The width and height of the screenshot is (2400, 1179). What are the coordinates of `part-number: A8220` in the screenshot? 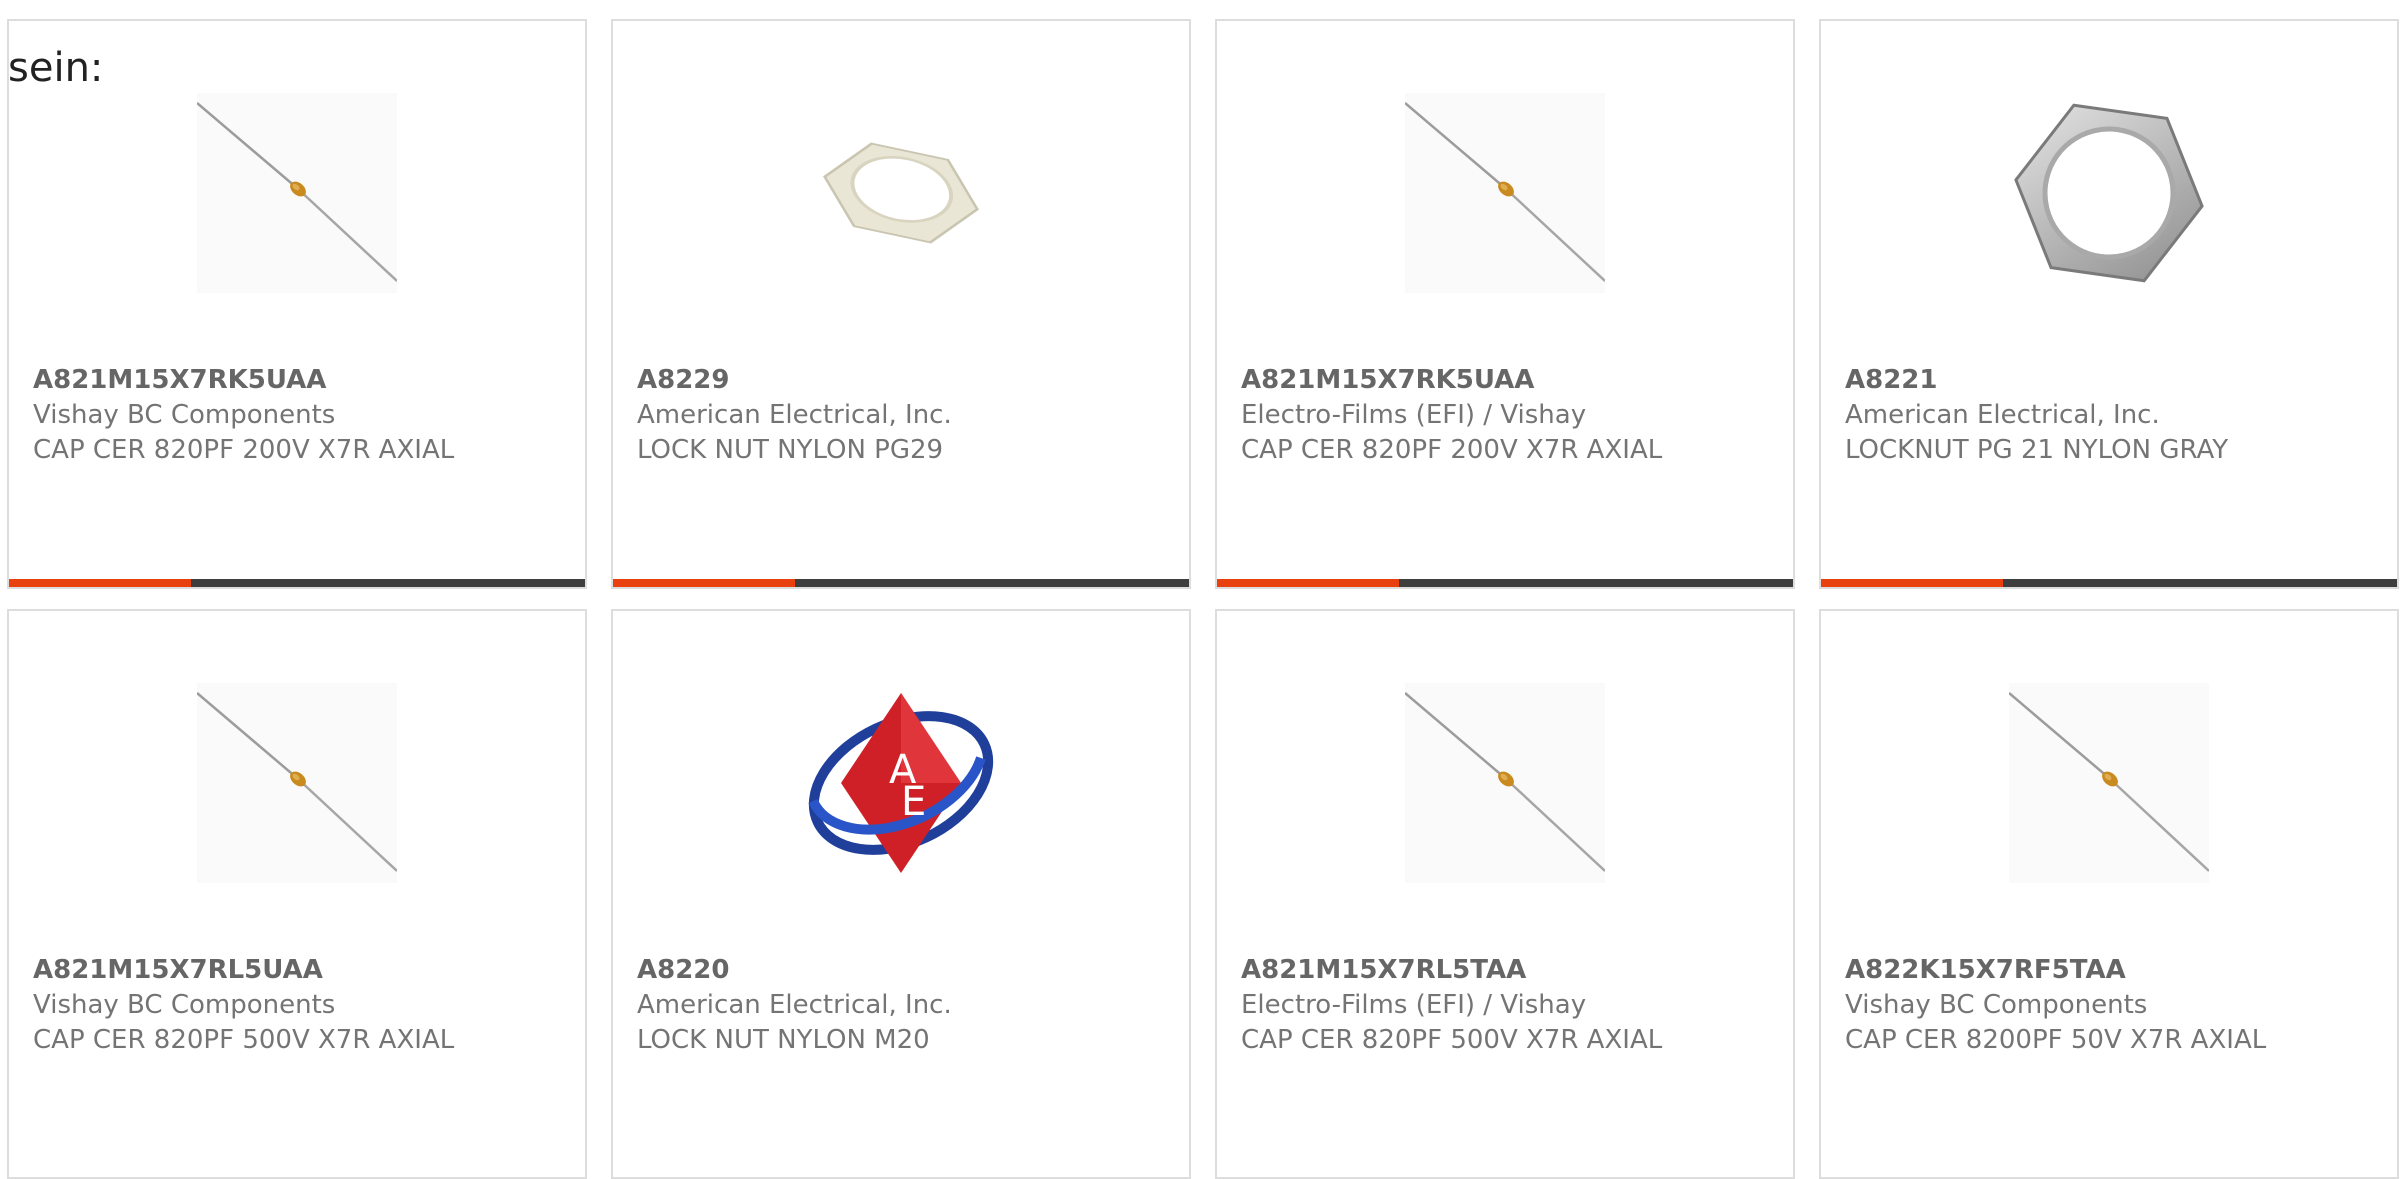 It's located at (905, 970).